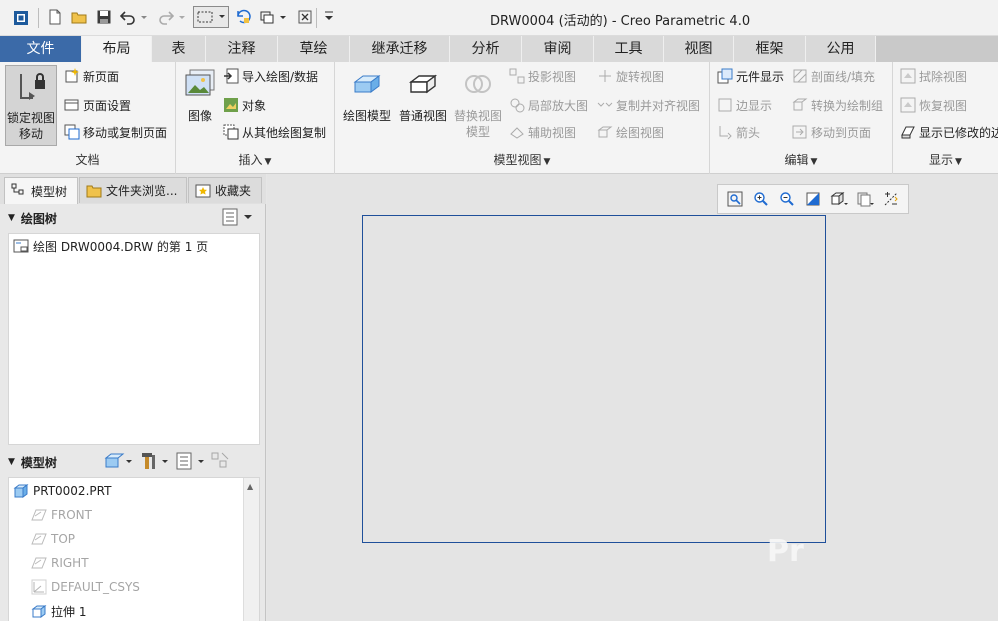  I want to click on model-tree-item: RIGHT, so click(60, 563).